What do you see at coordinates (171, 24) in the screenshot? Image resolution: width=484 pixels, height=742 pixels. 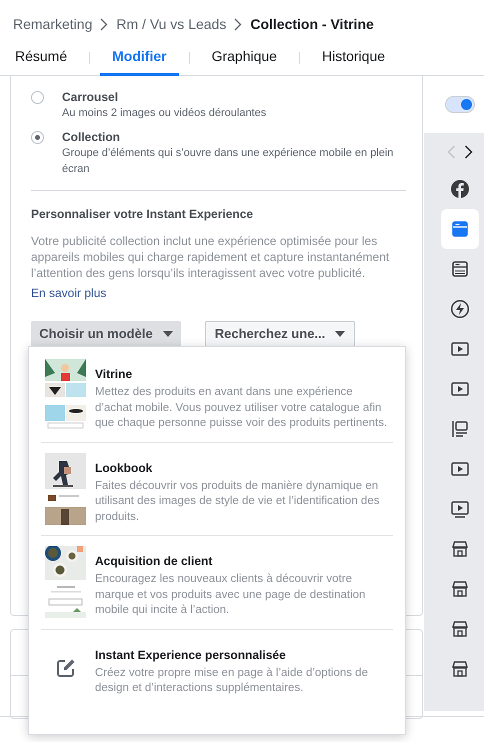 I see `breadcrumb-link: Rm / Vu vs Leads` at bounding box center [171, 24].